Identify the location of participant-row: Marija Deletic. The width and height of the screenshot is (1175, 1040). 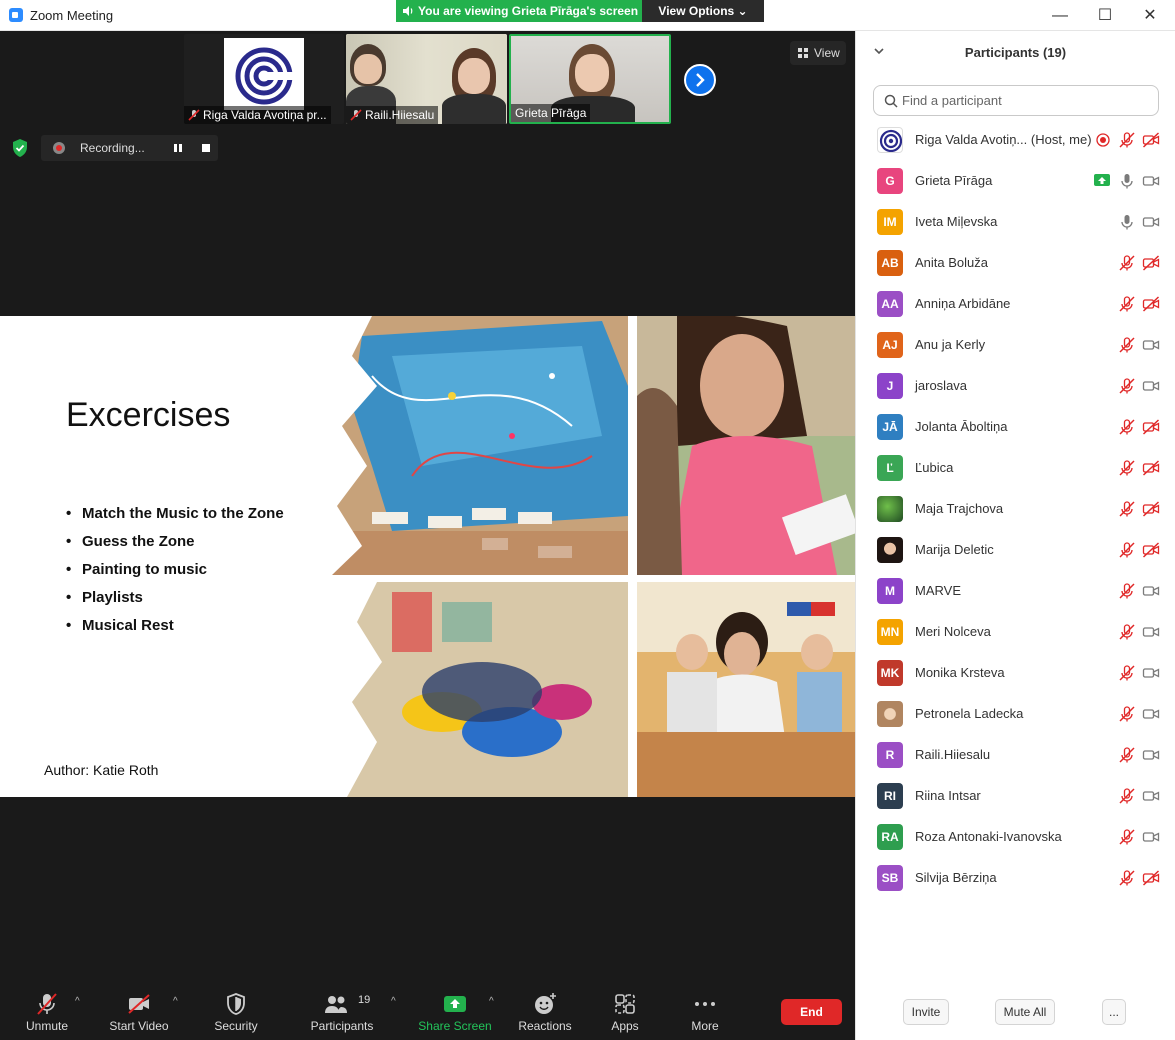
(1015, 549).